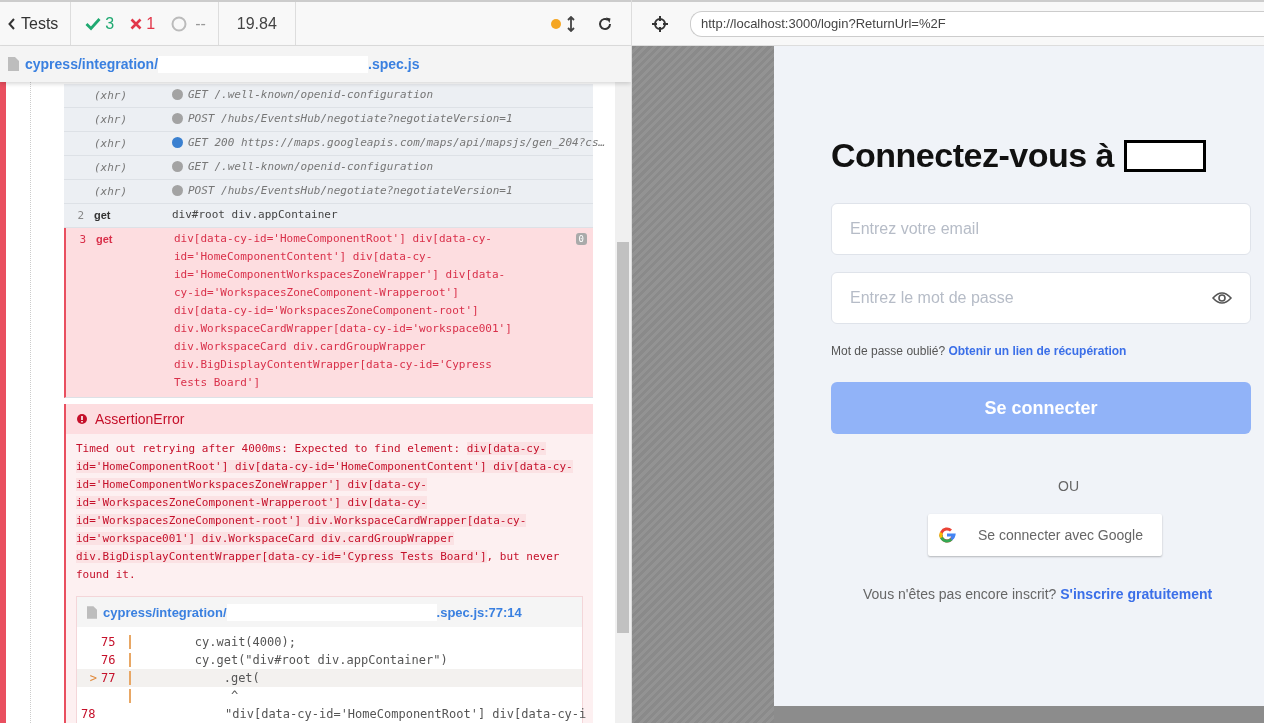  I want to click on command-number: 3, so click(82, 239).